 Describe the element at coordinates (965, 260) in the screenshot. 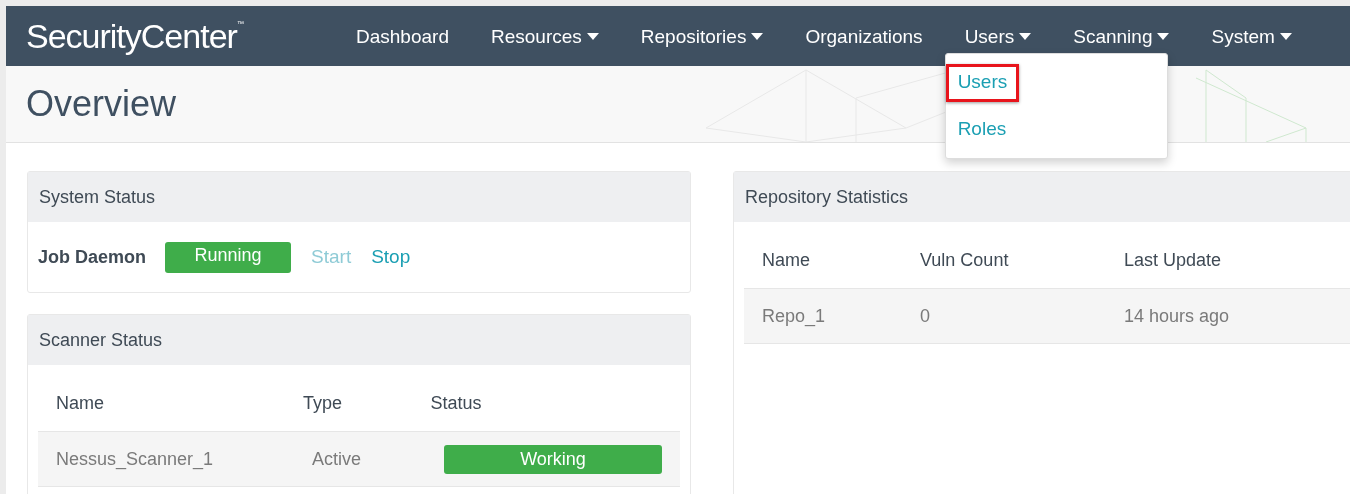

I see `column-header: Vuln Count` at that location.